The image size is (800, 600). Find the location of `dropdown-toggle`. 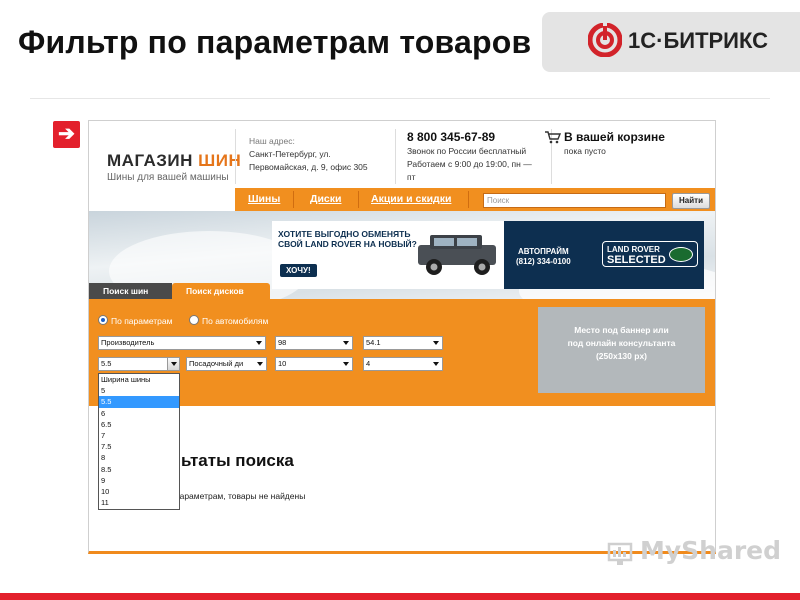

dropdown-toggle is located at coordinates (173, 364).